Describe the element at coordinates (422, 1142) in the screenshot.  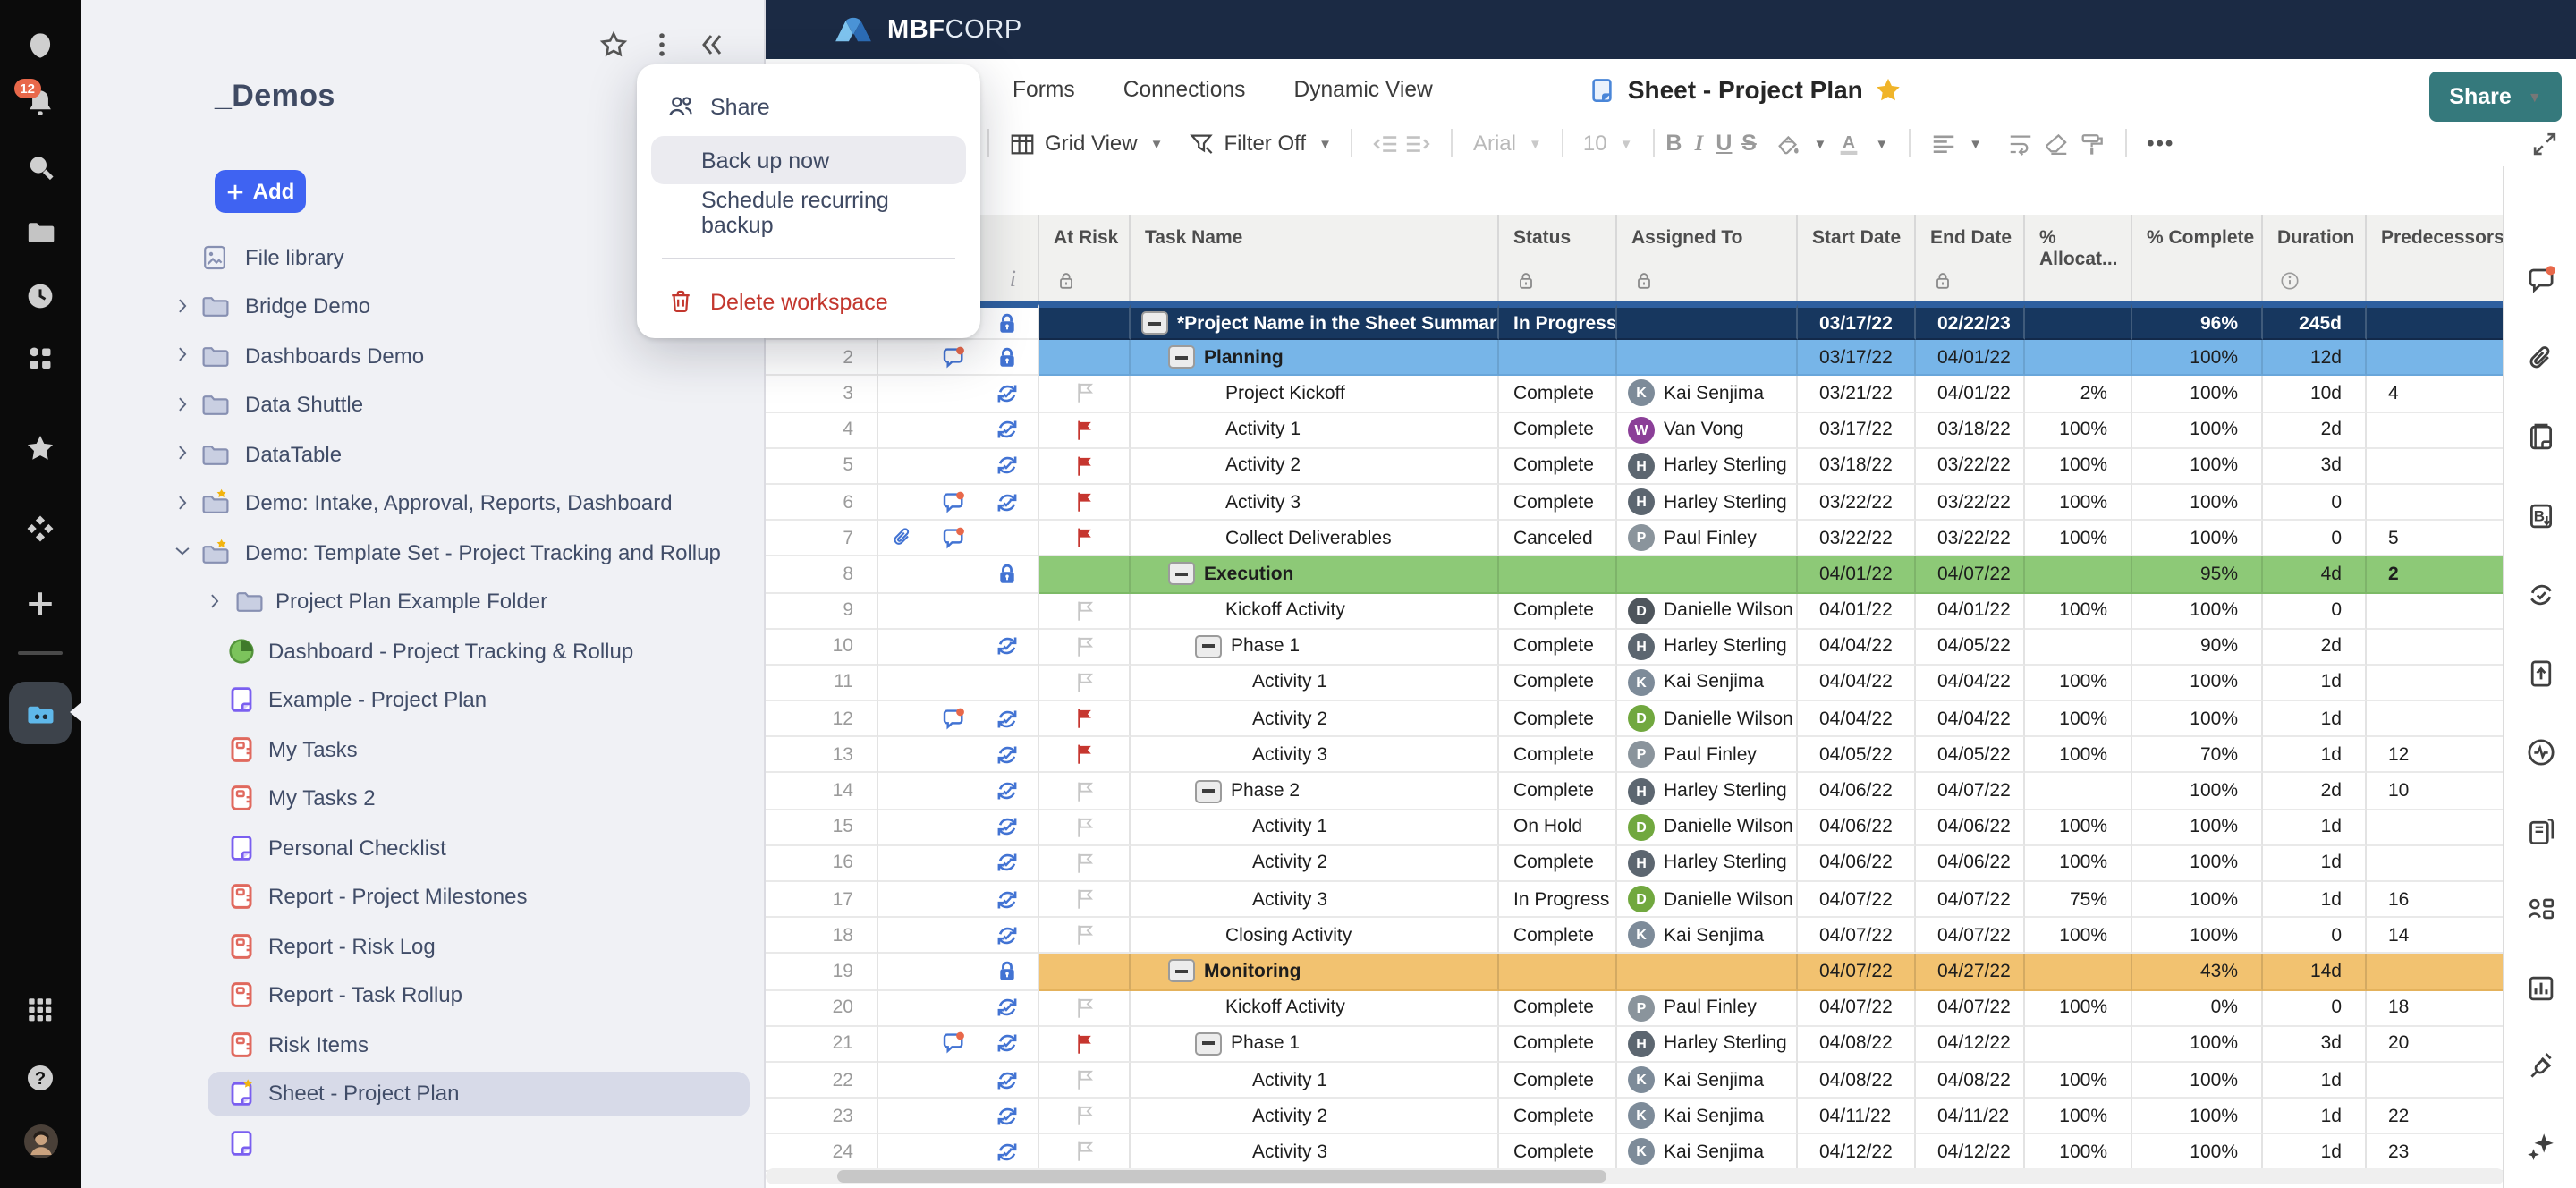
I see `sidebar-item` at that location.